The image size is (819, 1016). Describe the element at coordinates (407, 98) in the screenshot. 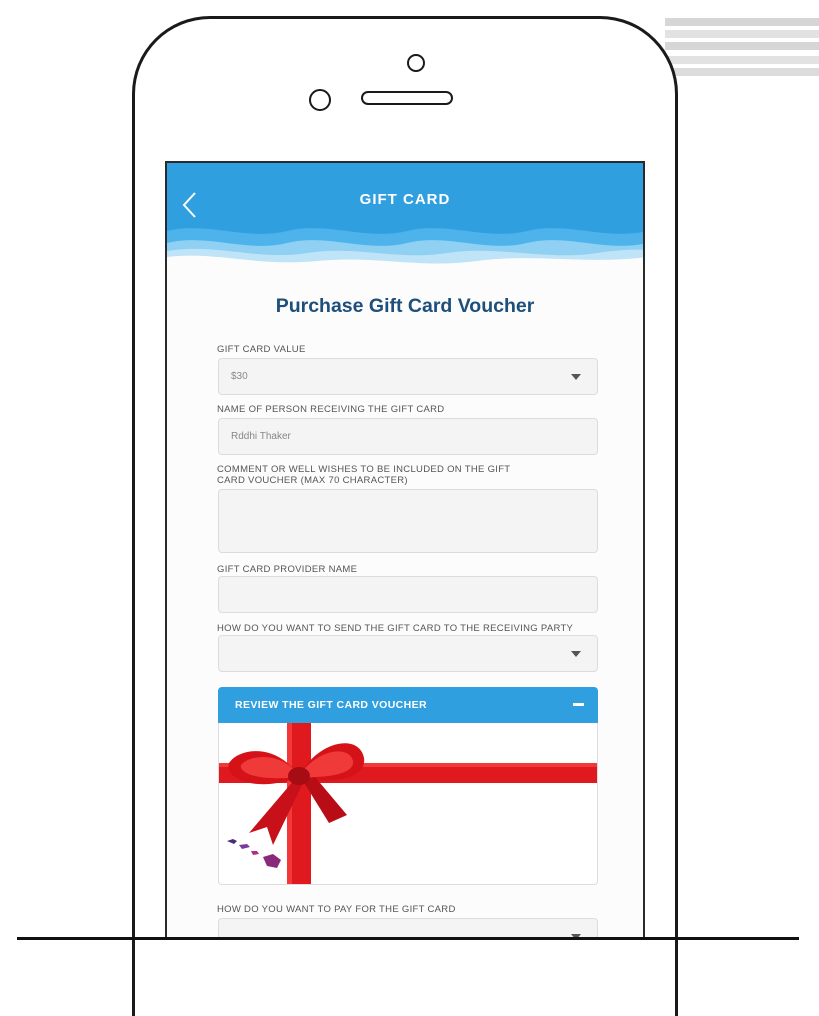

I see `speaker-icon` at that location.